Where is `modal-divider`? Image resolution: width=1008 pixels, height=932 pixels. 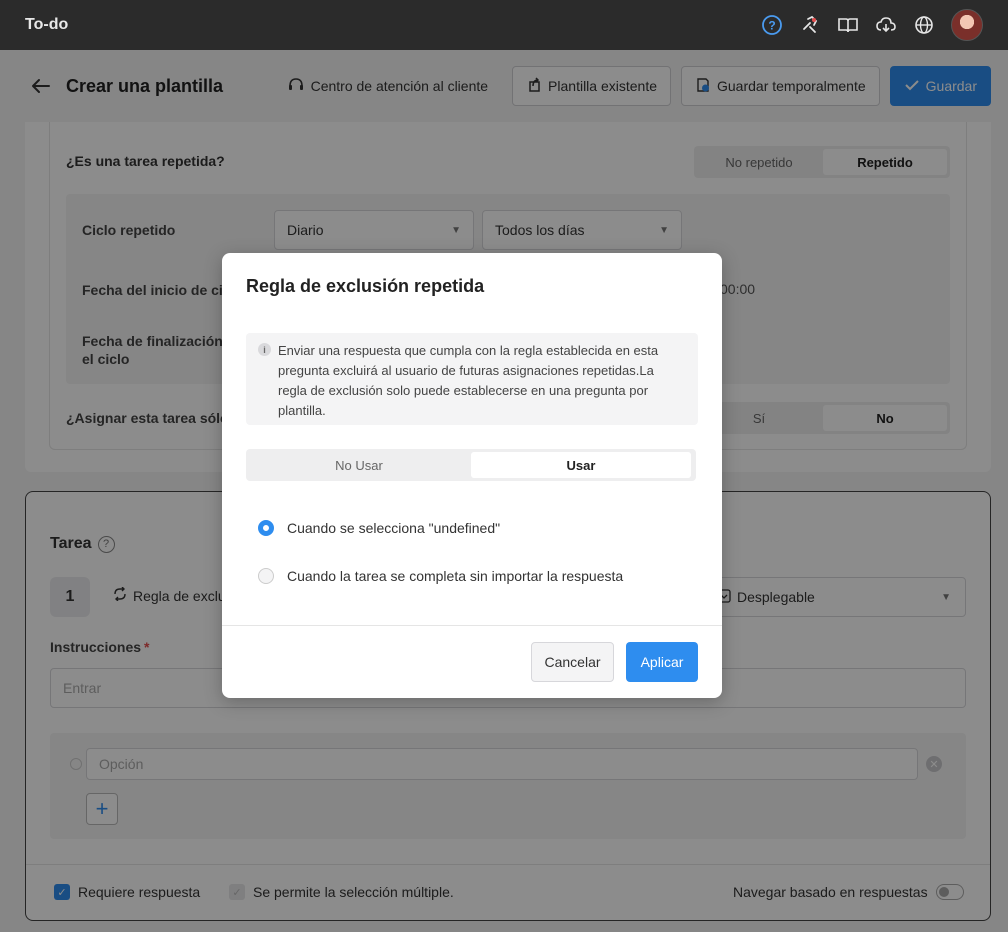
modal-divider is located at coordinates (472, 625).